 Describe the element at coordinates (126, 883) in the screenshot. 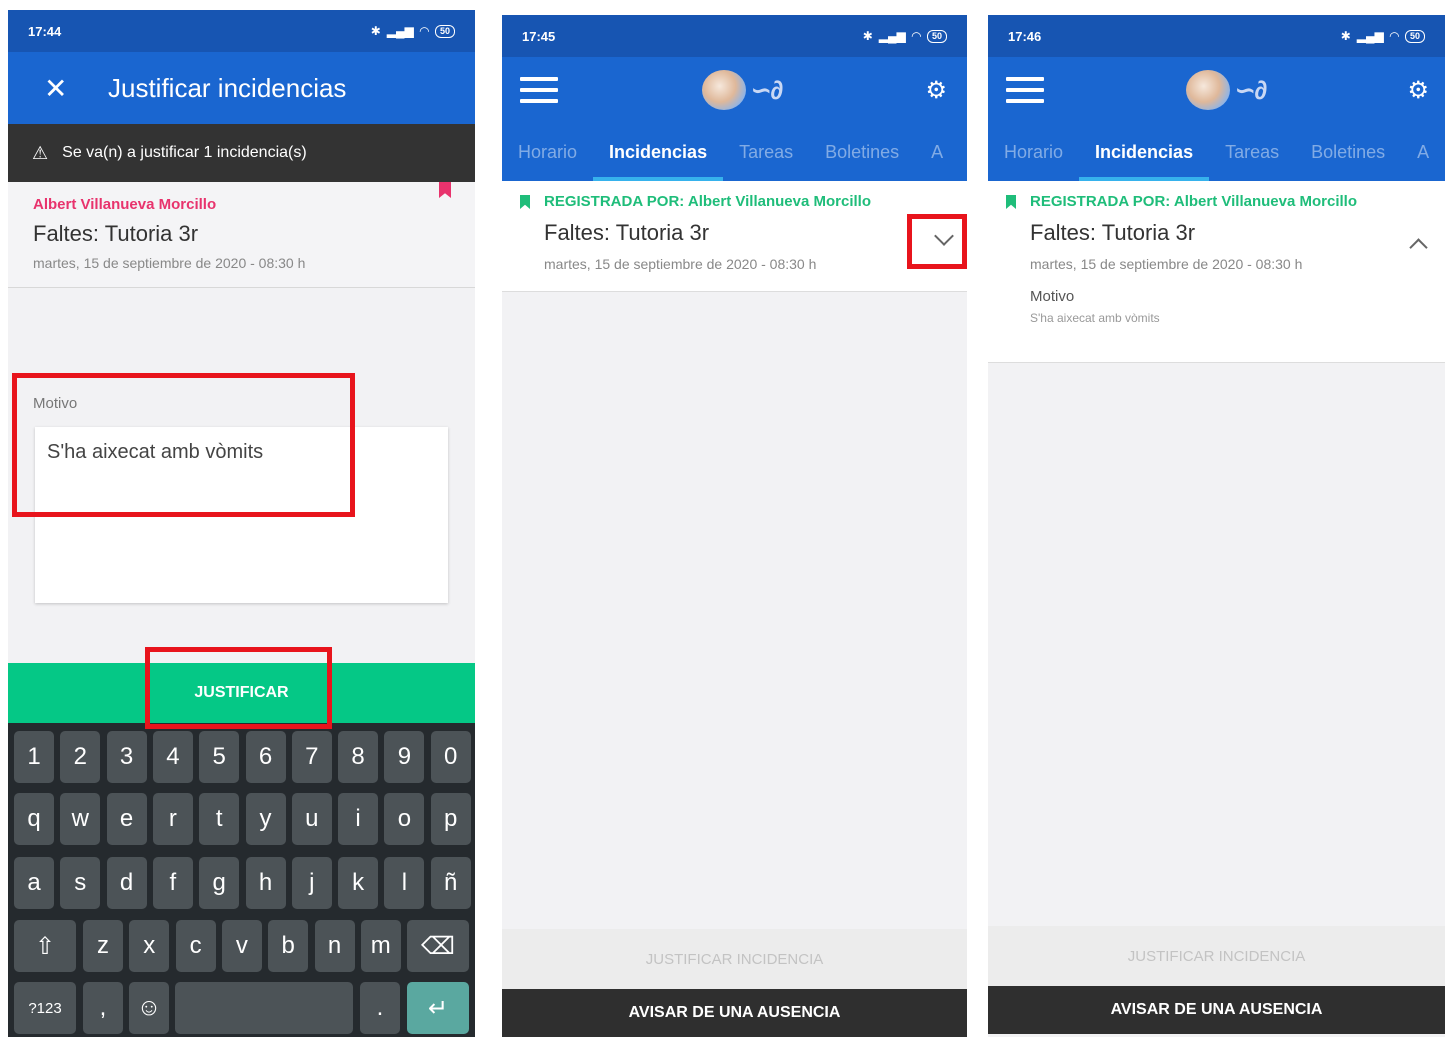

I see `key-d: d` at that location.